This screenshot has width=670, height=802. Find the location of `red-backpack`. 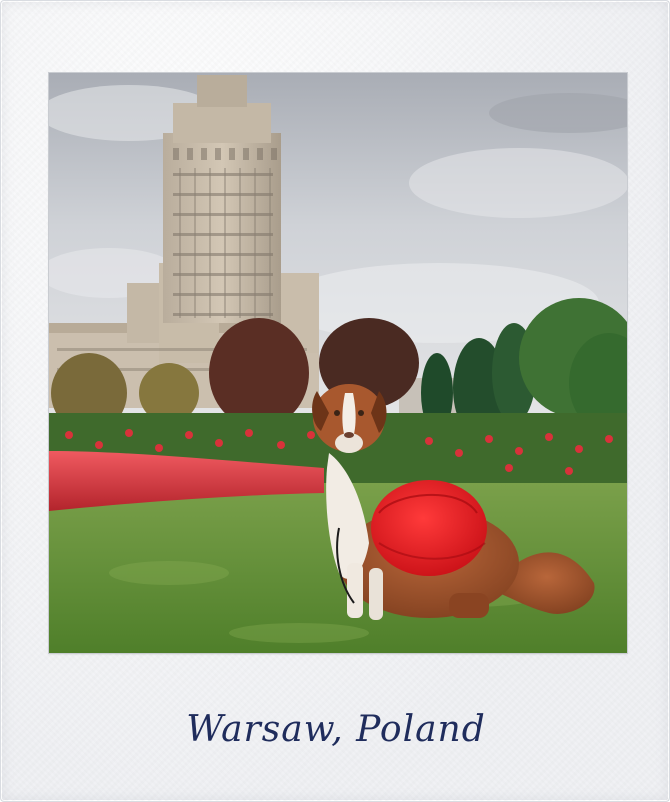

red-backpack is located at coordinates (429, 528).